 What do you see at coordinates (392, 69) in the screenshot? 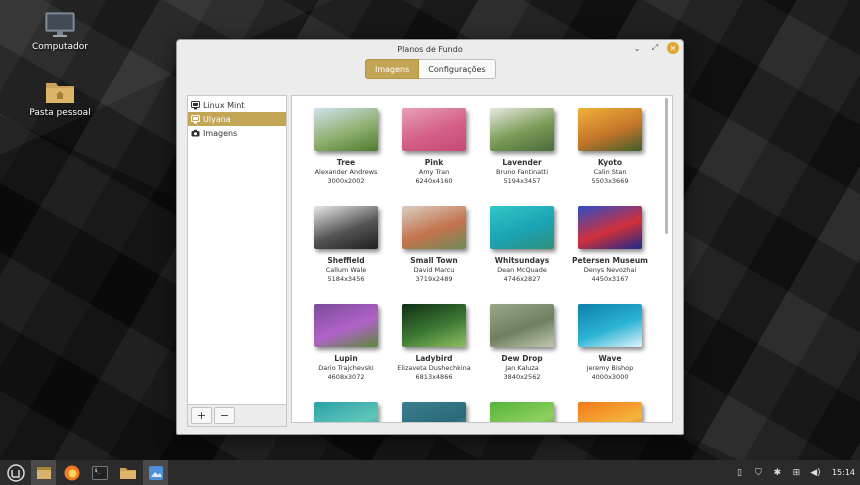
I see `tab-images: Imagens` at bounding box center [392, 69].